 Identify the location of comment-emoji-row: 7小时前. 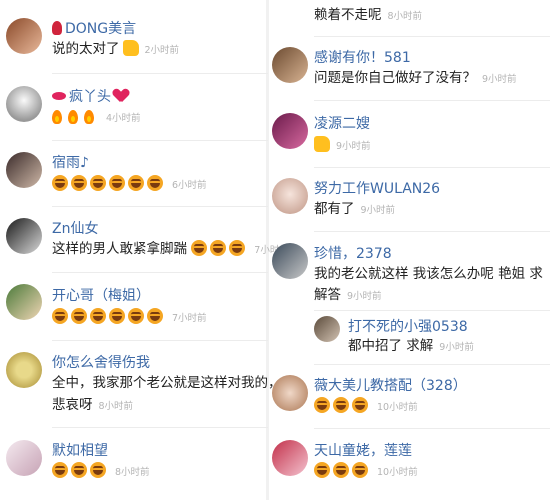
(129, 318).